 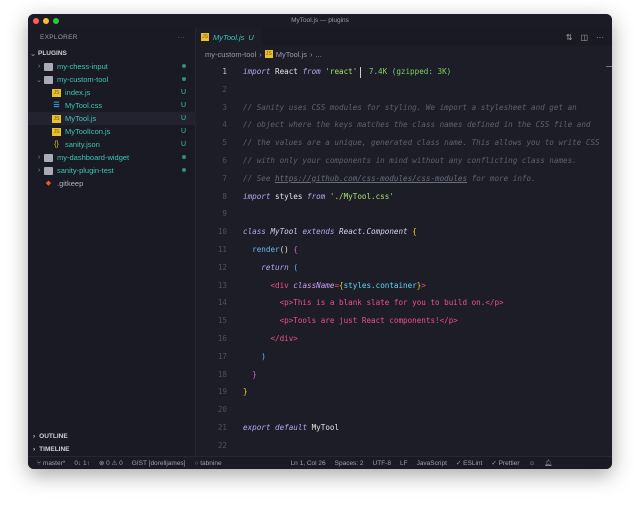 What do you see at coordinates (404, 339) in the screenshot?
I see `code-line: 16 </div>` at bounding box center [404, 339].